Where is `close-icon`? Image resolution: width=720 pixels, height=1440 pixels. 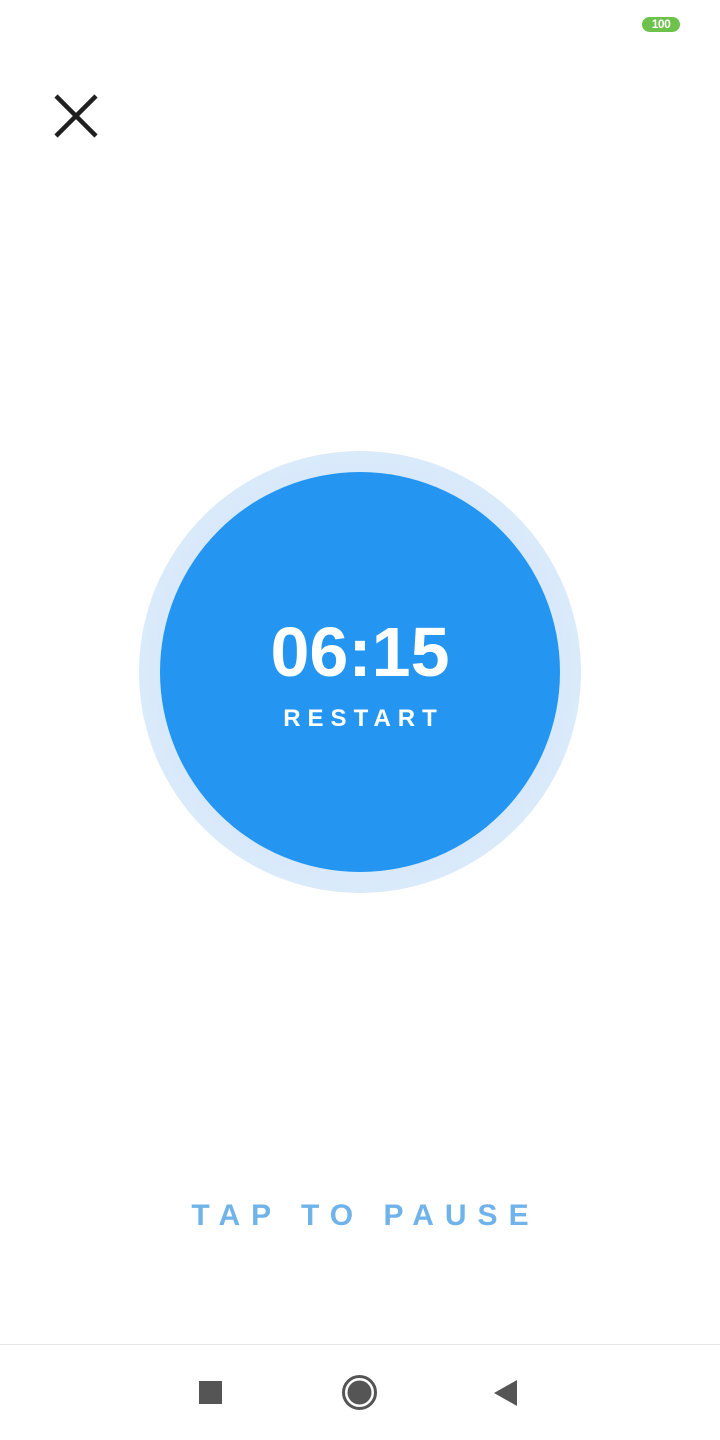 close-icon is located at coordinates (76, 116).